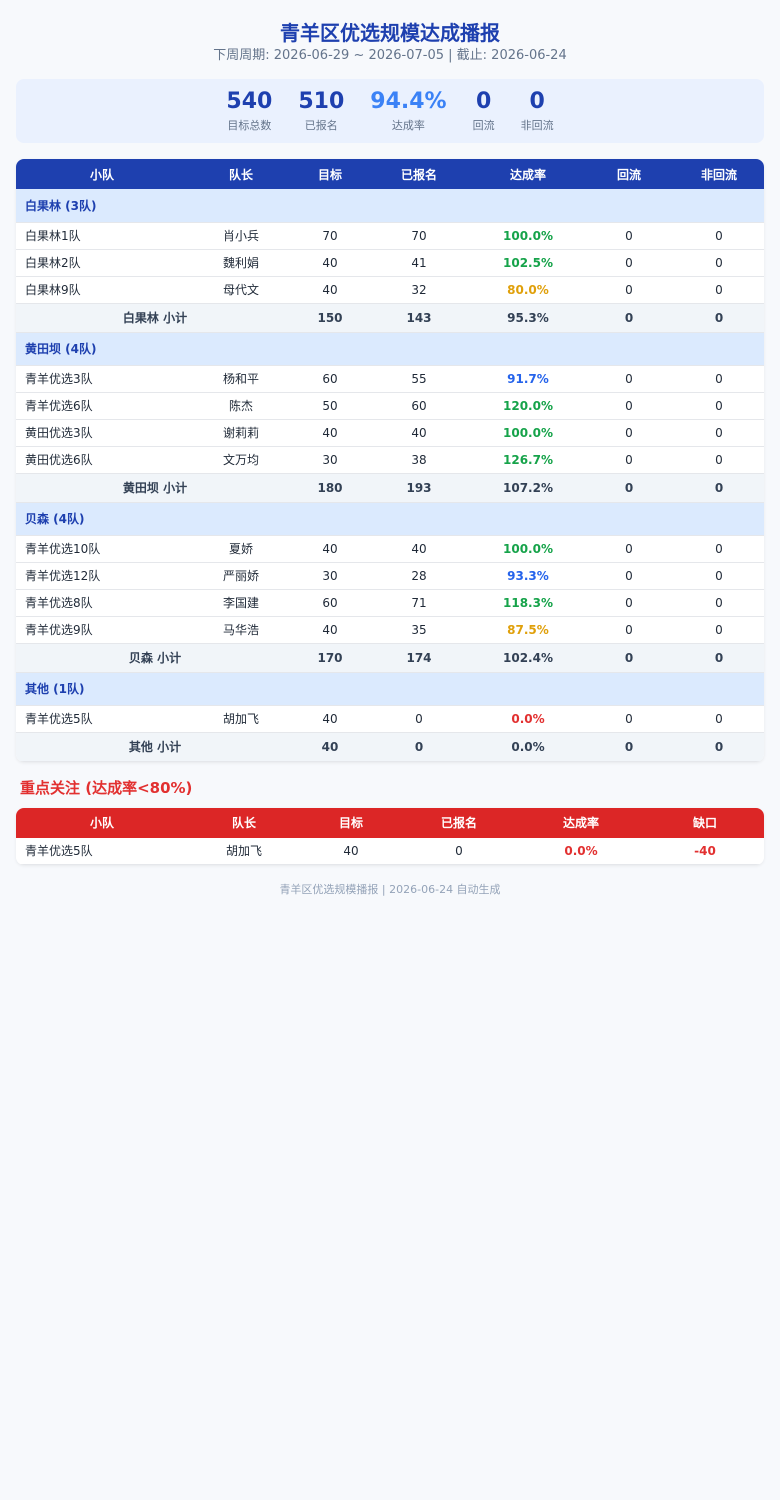  Describe the element at coordinates (102, 263) in the screenshot. I see `team-name: 白果林2队` at that location.